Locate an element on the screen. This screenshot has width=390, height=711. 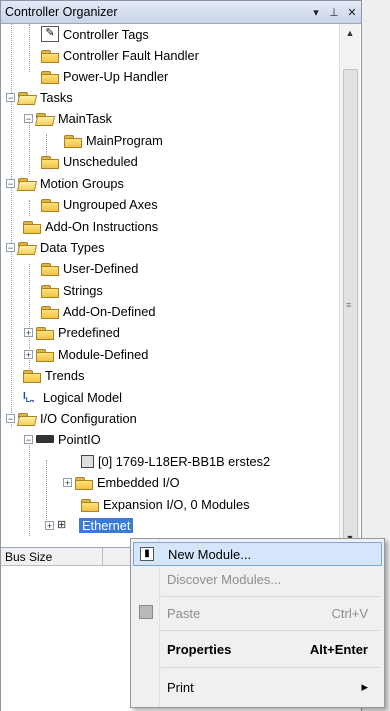
tree-item-predefined: + Predefined is located at coordinates (72, 332).